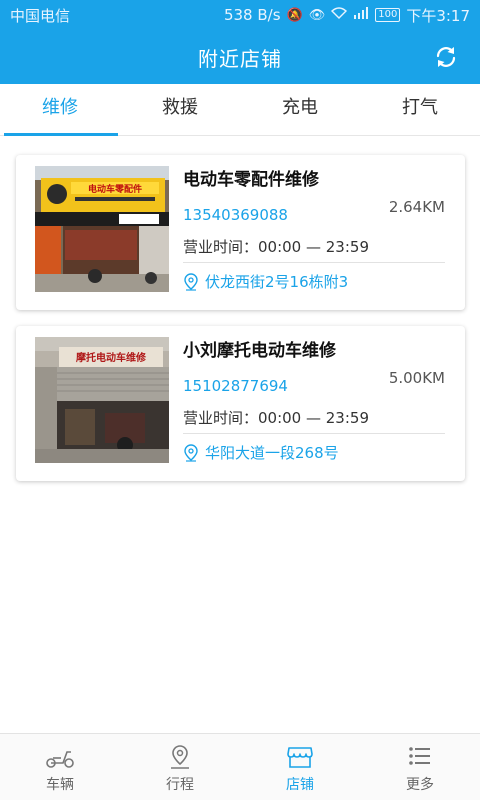  What do you see at coordinates (438, 15) in the screenshot?
I see `clock: 下午3:17` at bounding box center [438, 15].